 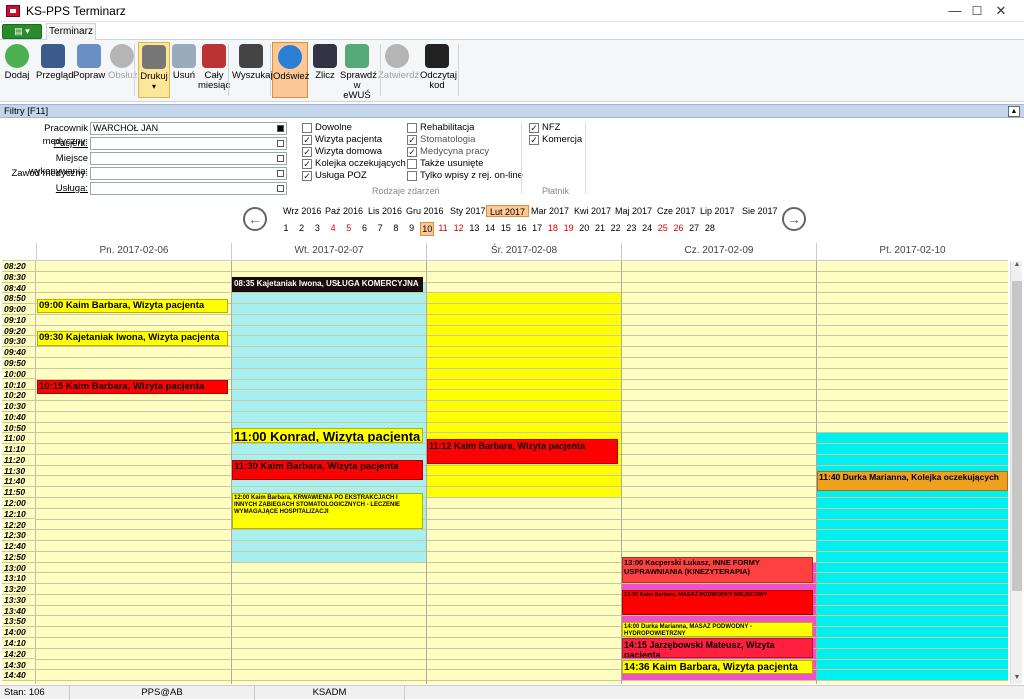 I want to click on calendar-event: 10:15 Kaim Barbara, Wizyta pacjenta, so click(x=132, y=387).